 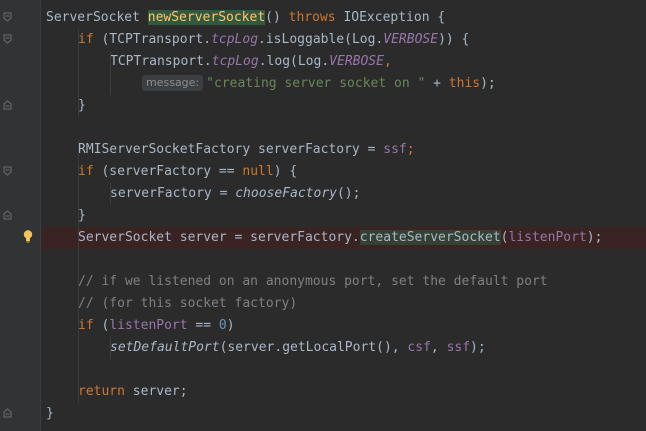 I want to click on code-token: TCPTransport., so click(x=161, y=61).